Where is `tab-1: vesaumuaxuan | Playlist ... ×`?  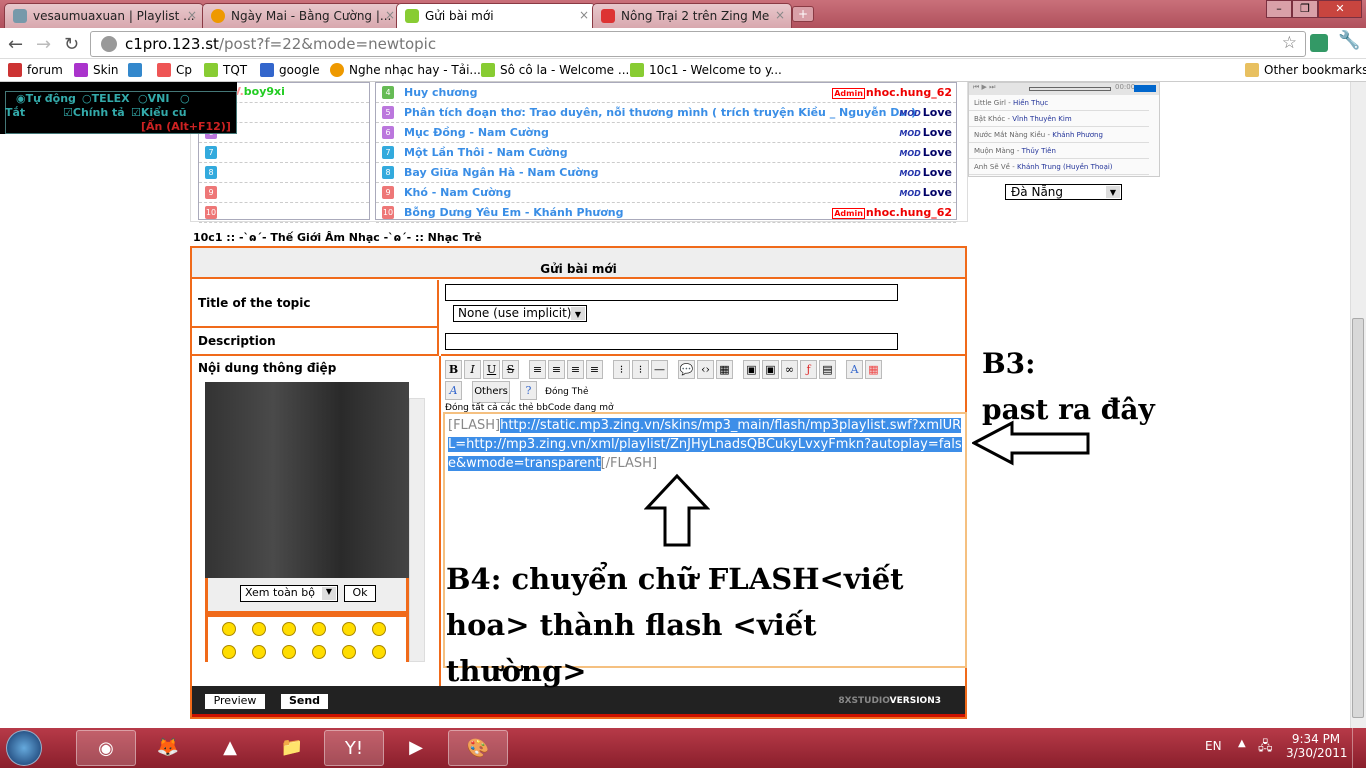
tab-1: vesaumuaxuan | Playlist ... × is located at coordinates (104, 15).